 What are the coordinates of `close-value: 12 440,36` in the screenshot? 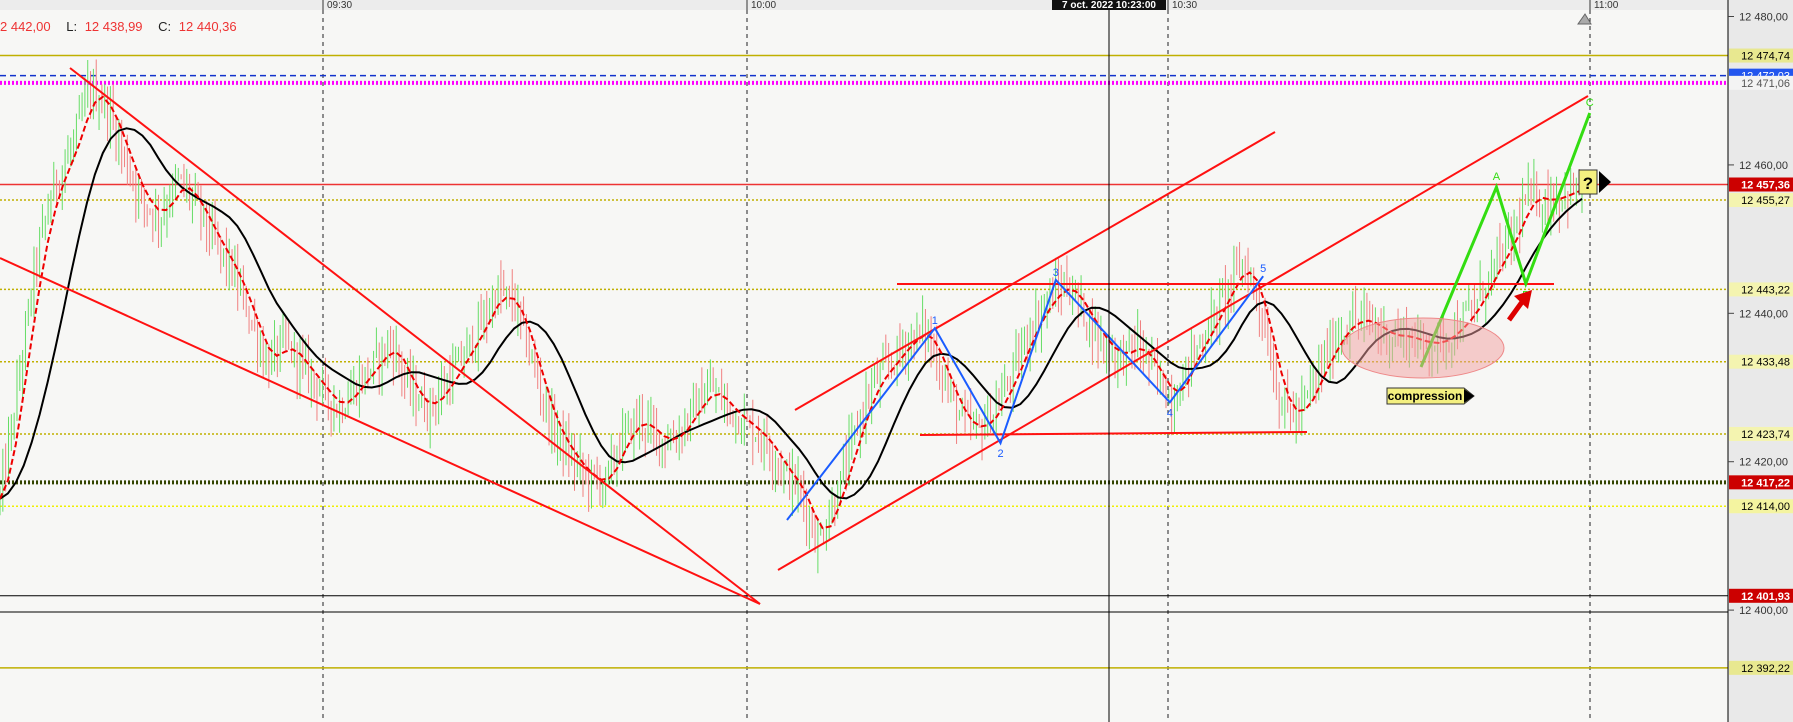 It's located at (208, 26).